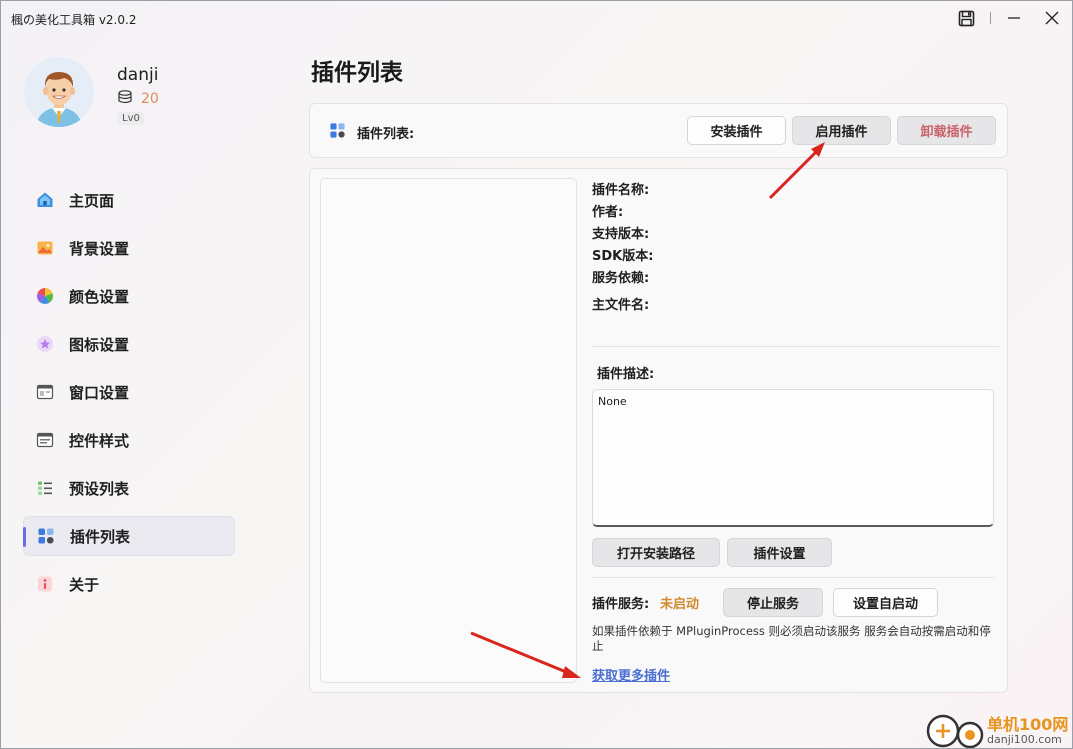 The height and width of the screenshot is (749, 1073). Describe the element at coordinates (656, 552) in the screenshot. I see `open-install-path-button: 打开安装路径` at that location.